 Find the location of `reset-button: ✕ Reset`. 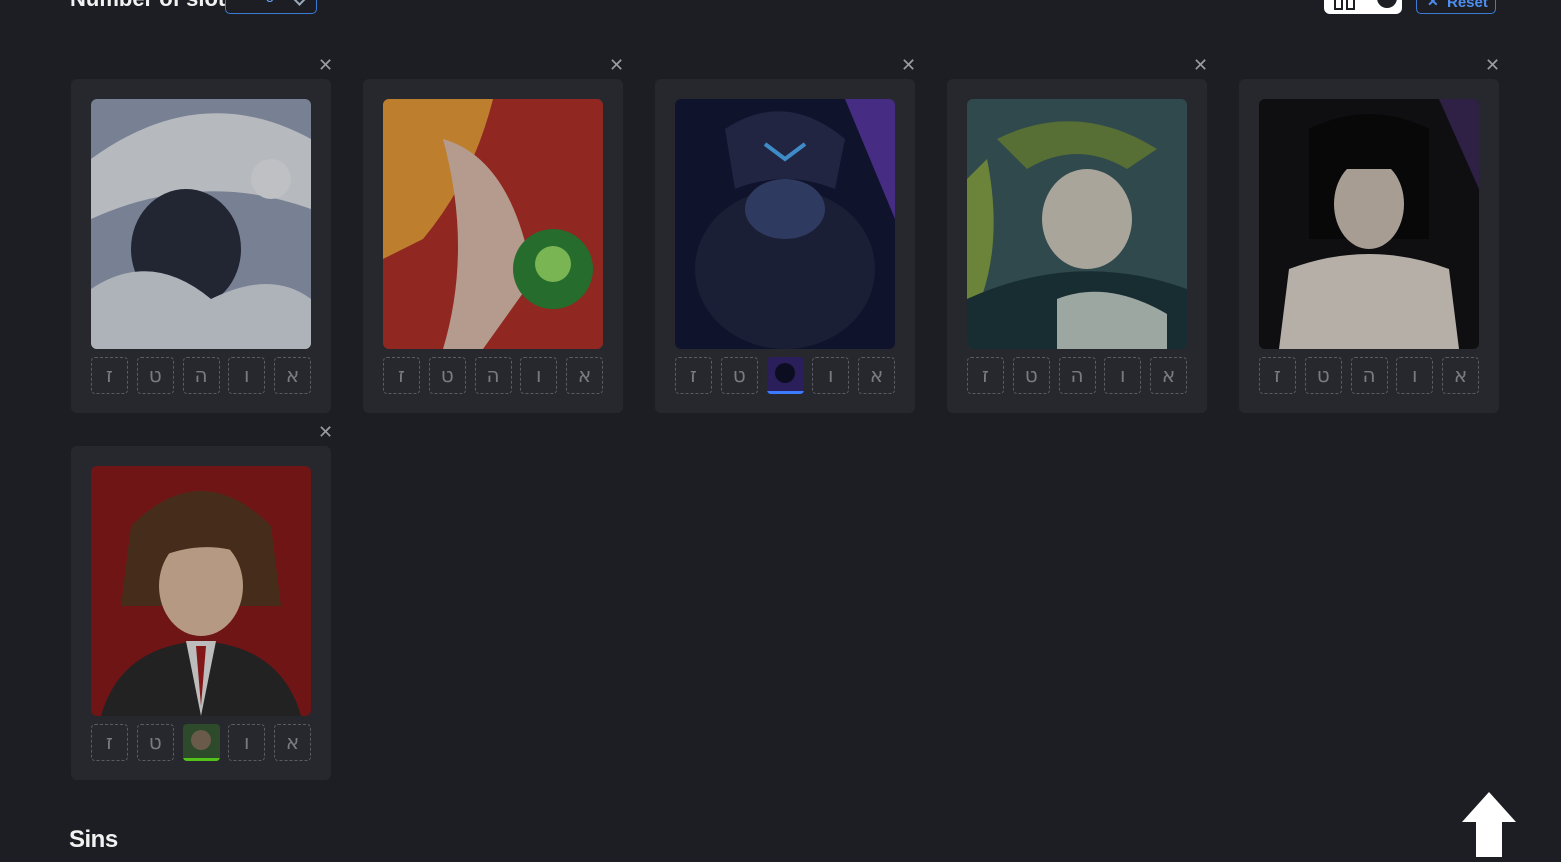

reset-button: ✕ Reset is located at coordinates (1456, 7).